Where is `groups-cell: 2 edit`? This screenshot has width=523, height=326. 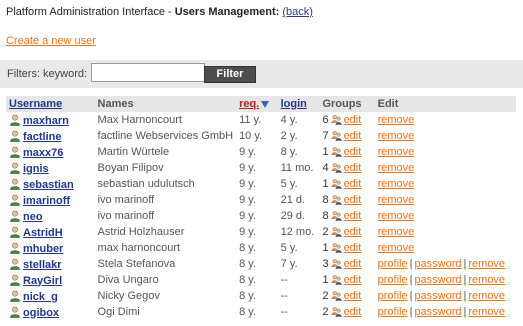
groups-cell: 2 edit is located at coordinates (346, 296).